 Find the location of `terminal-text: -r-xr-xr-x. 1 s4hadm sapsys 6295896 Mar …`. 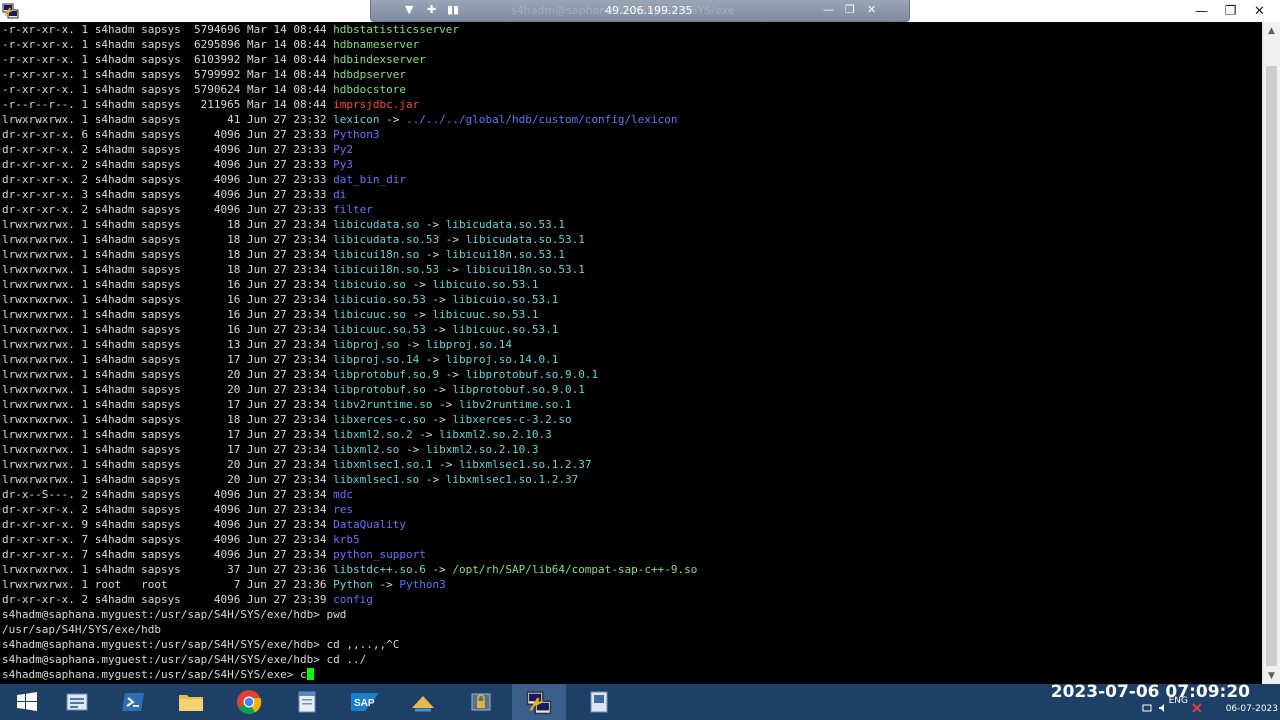

terminal-text: -r-xr-xr-x. 1 s4hadm sapsys 6295896 Mar … is located at coordinates (168, 44).